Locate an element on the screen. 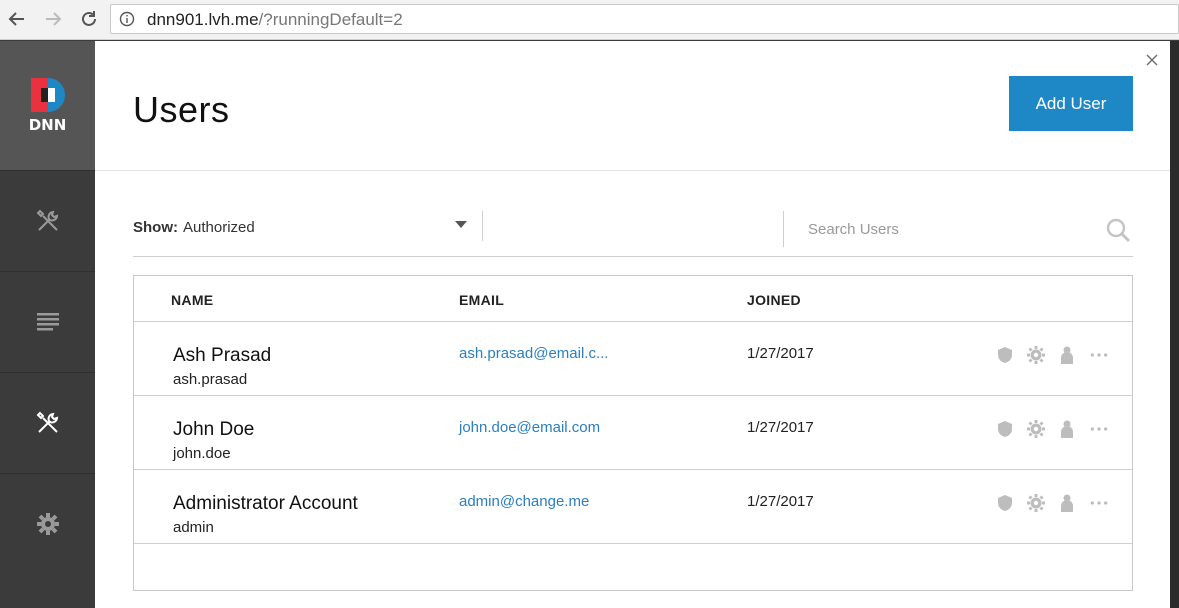  sidebar-item-users is located at coordinates (47, 422).